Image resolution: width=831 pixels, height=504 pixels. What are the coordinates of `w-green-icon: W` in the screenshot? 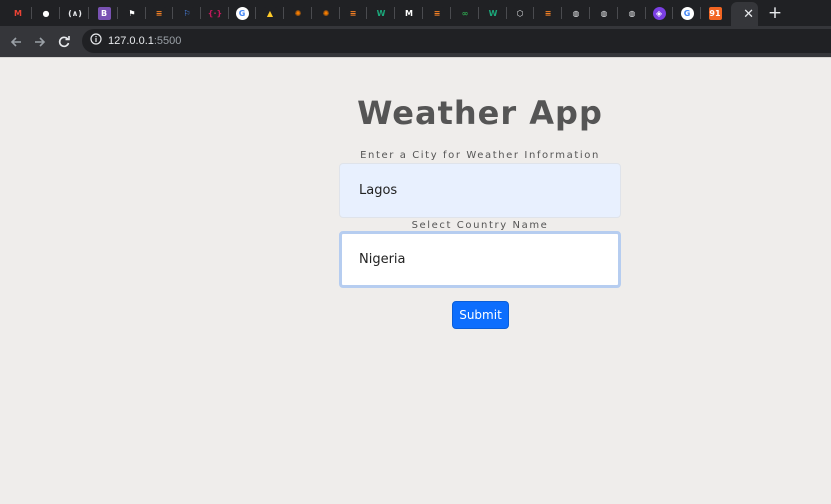 It's located at (381, 13).